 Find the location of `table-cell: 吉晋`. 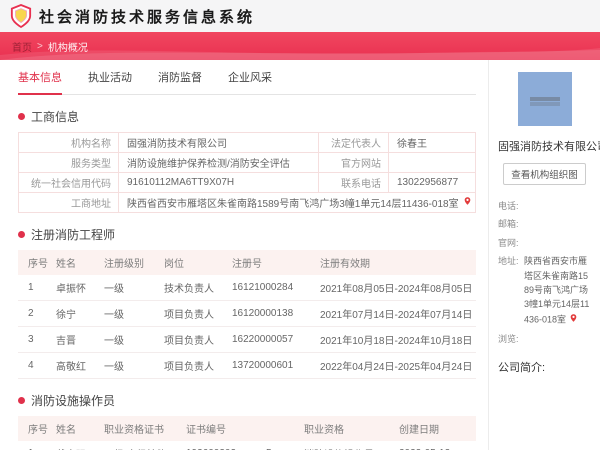

table-cell: 吉晋 is located at coordinates (76, 339).